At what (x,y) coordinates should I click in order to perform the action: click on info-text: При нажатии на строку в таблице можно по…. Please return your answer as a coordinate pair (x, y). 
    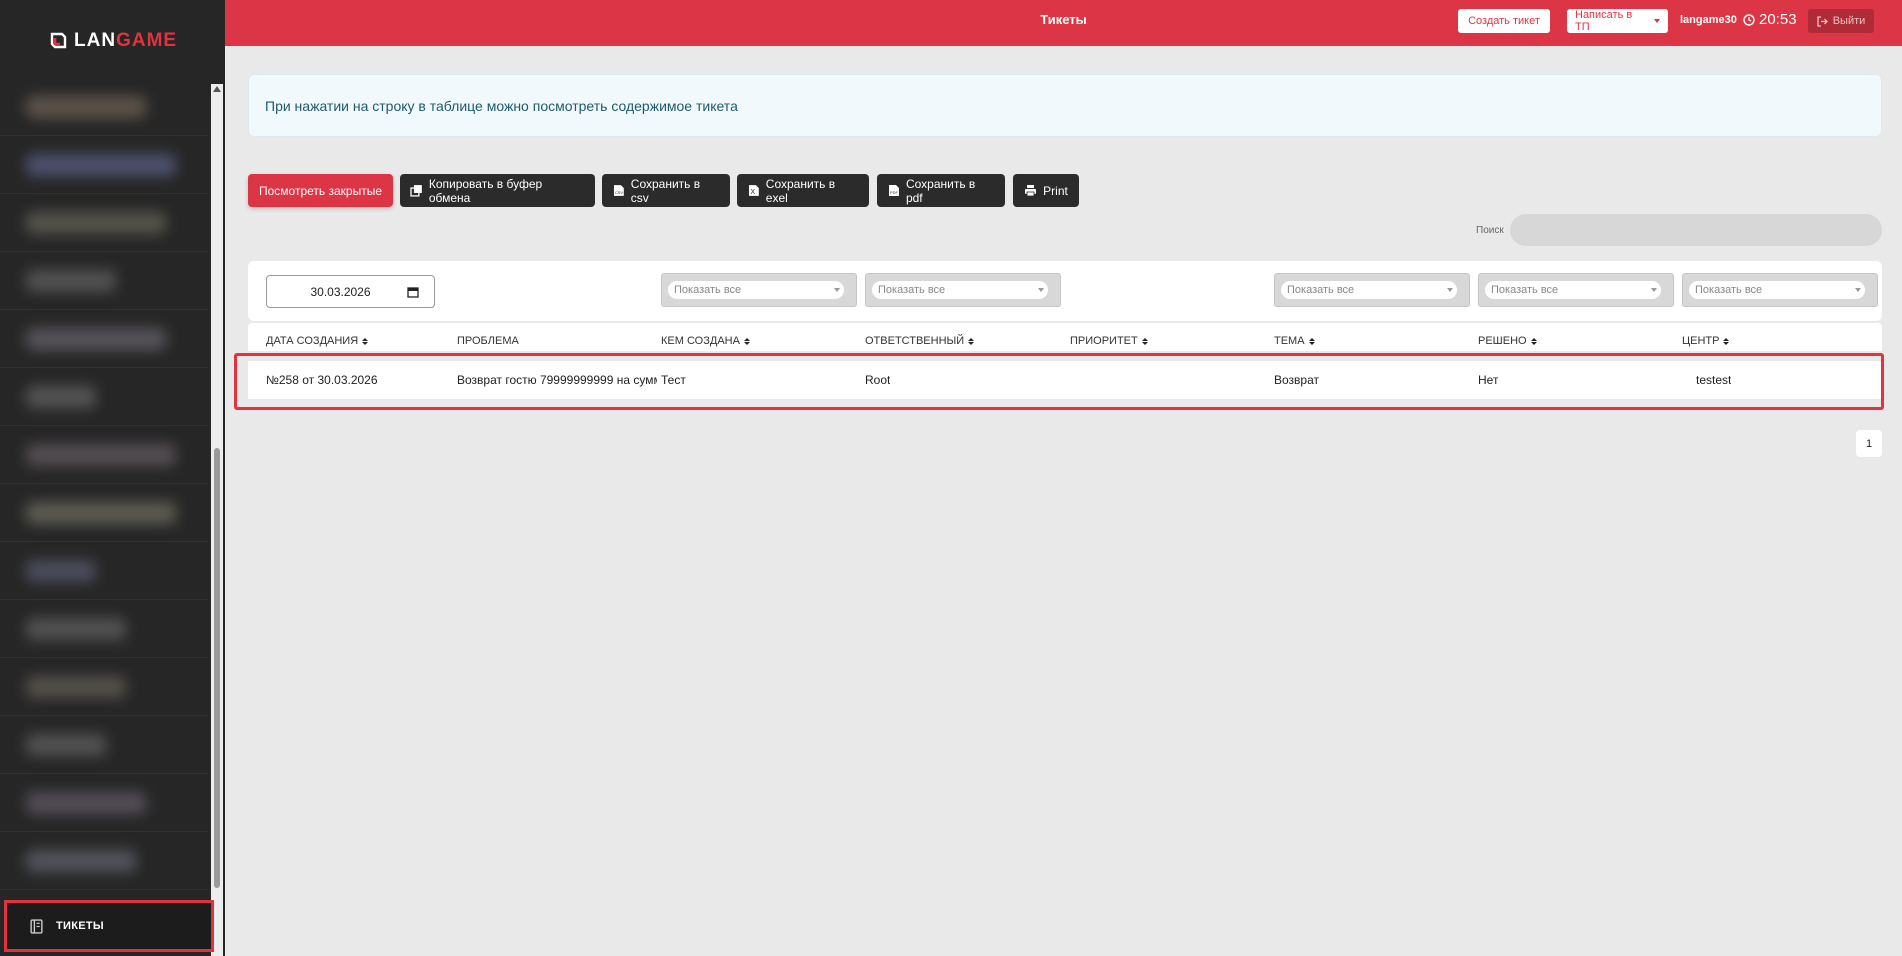
    Looking at the image, I should click on (501, 106).